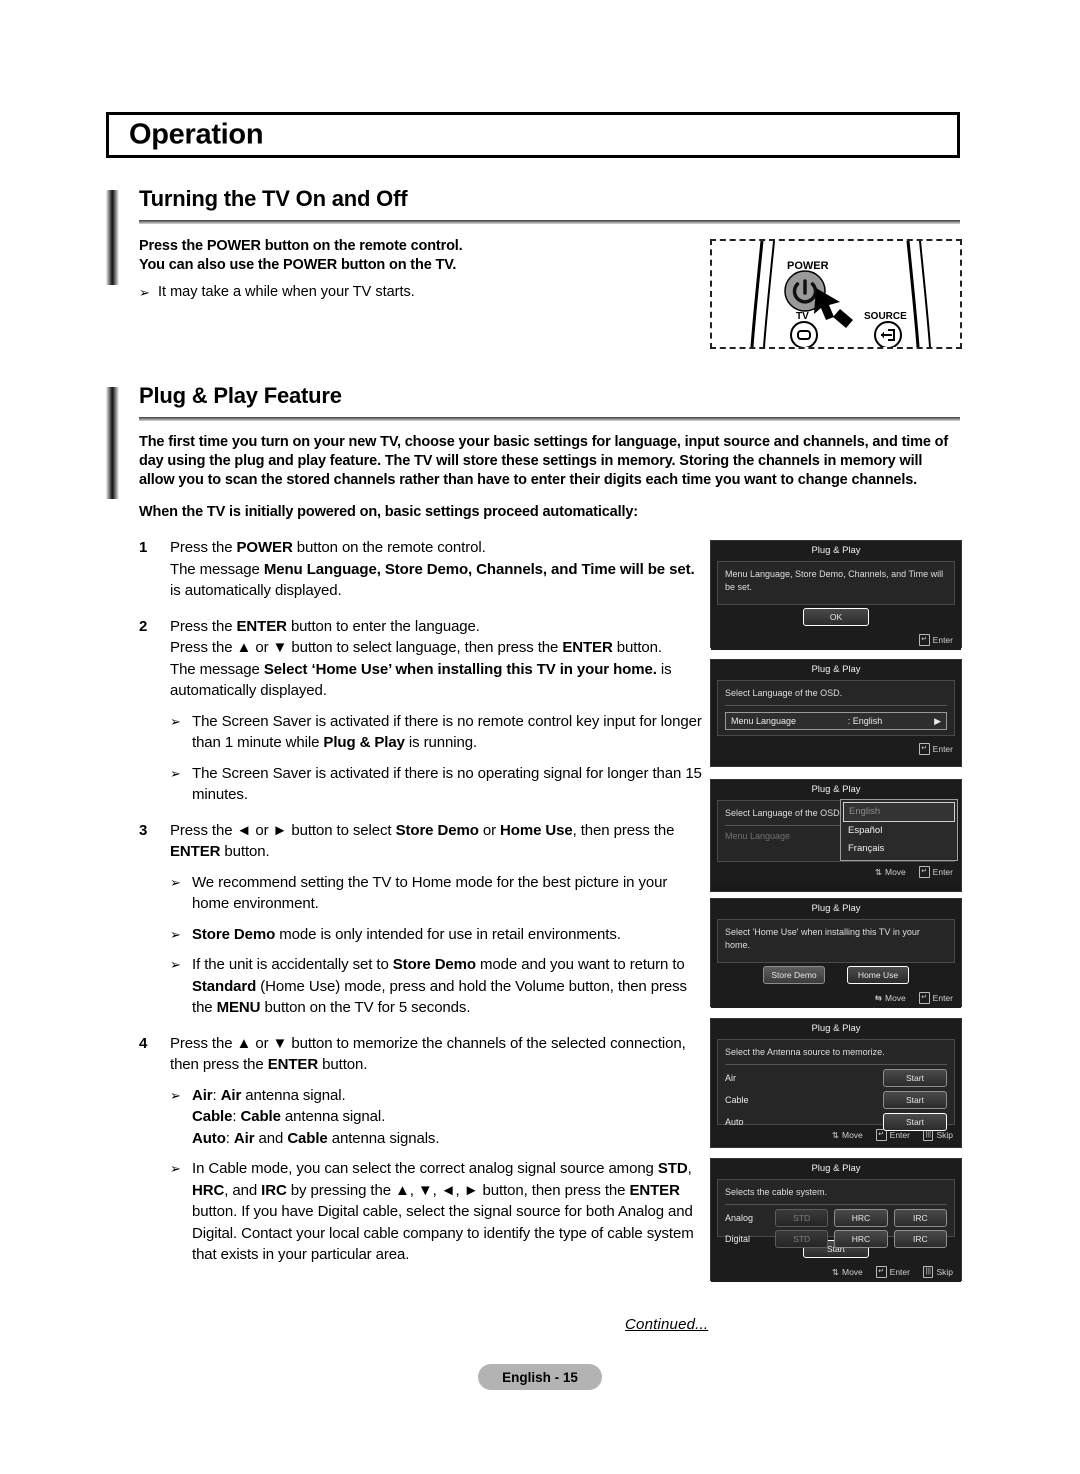  Describe the element at coordinates (143, 830) in the screenshot. I see `step-number: 3` at that location.